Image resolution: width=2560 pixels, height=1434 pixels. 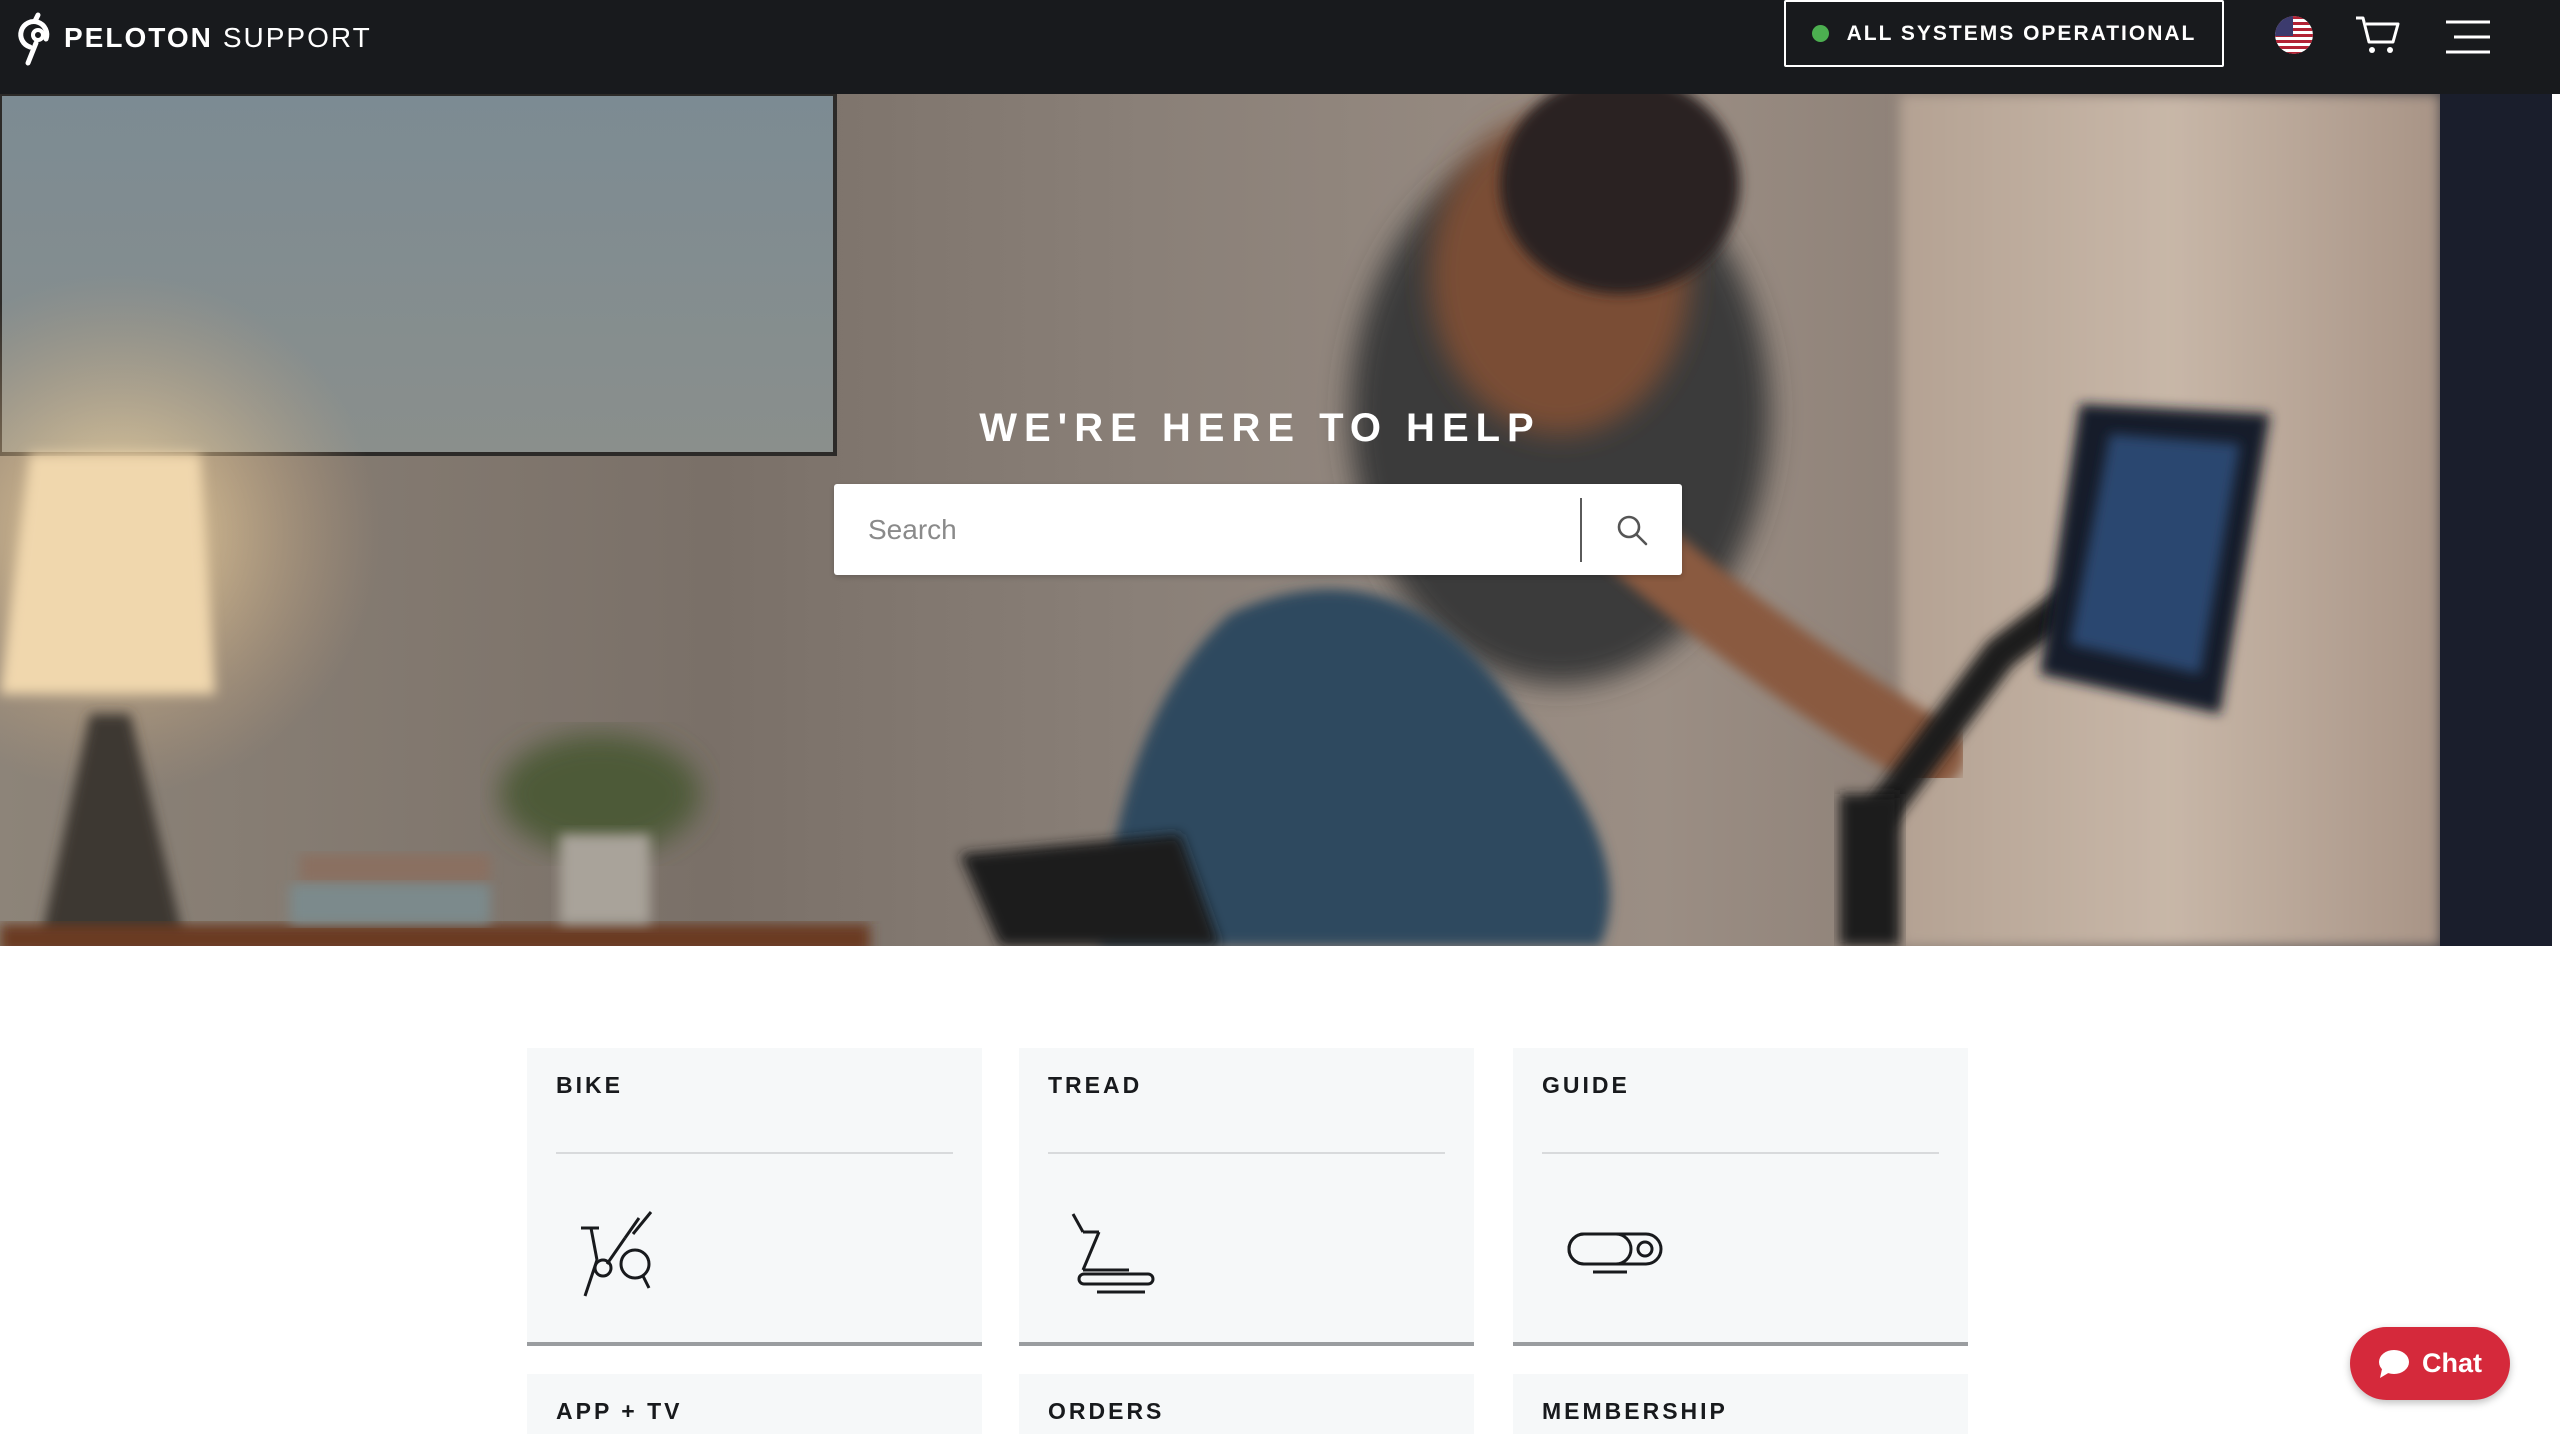 I want to click on brand-name: PELOTON, so click(x=138, y=37).